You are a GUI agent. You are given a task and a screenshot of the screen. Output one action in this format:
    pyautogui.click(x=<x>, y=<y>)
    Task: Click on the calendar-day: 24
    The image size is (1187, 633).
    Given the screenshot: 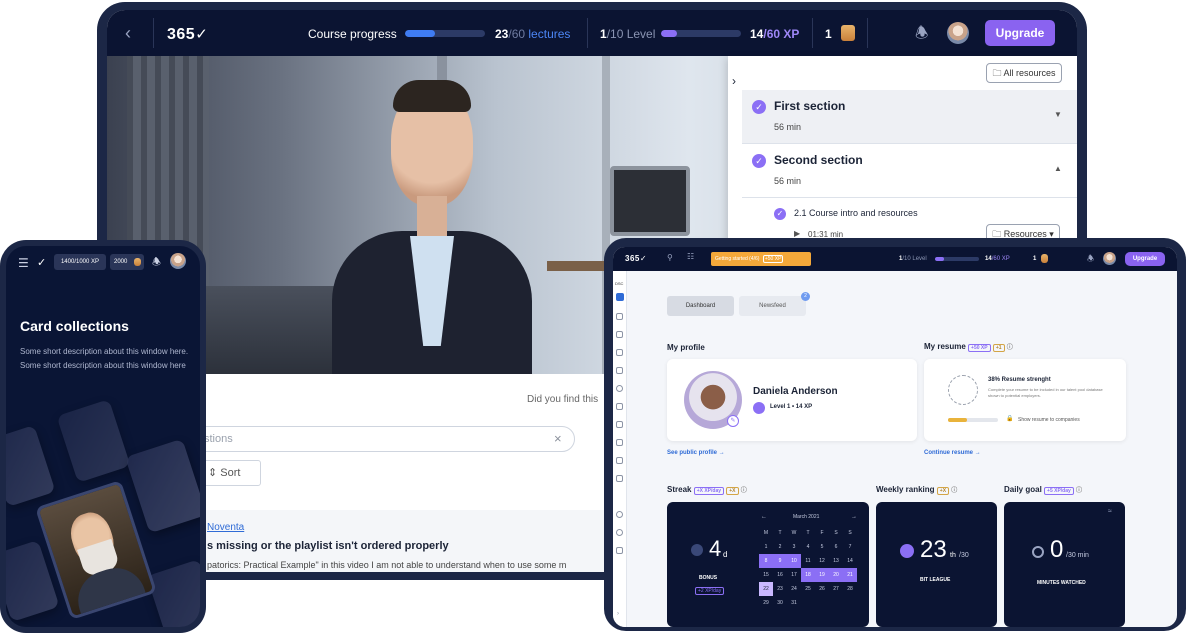 What is the action you would take?
    pyautogui.click(x=794, y=589)
    